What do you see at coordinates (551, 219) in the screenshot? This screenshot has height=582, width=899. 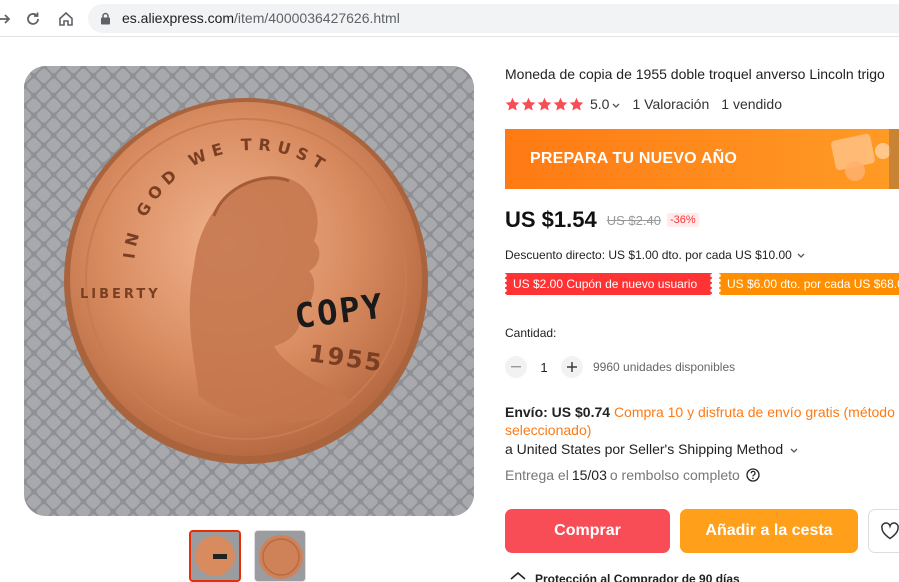 I see `current-price: US $1.54` at bounding box center [551, 219].